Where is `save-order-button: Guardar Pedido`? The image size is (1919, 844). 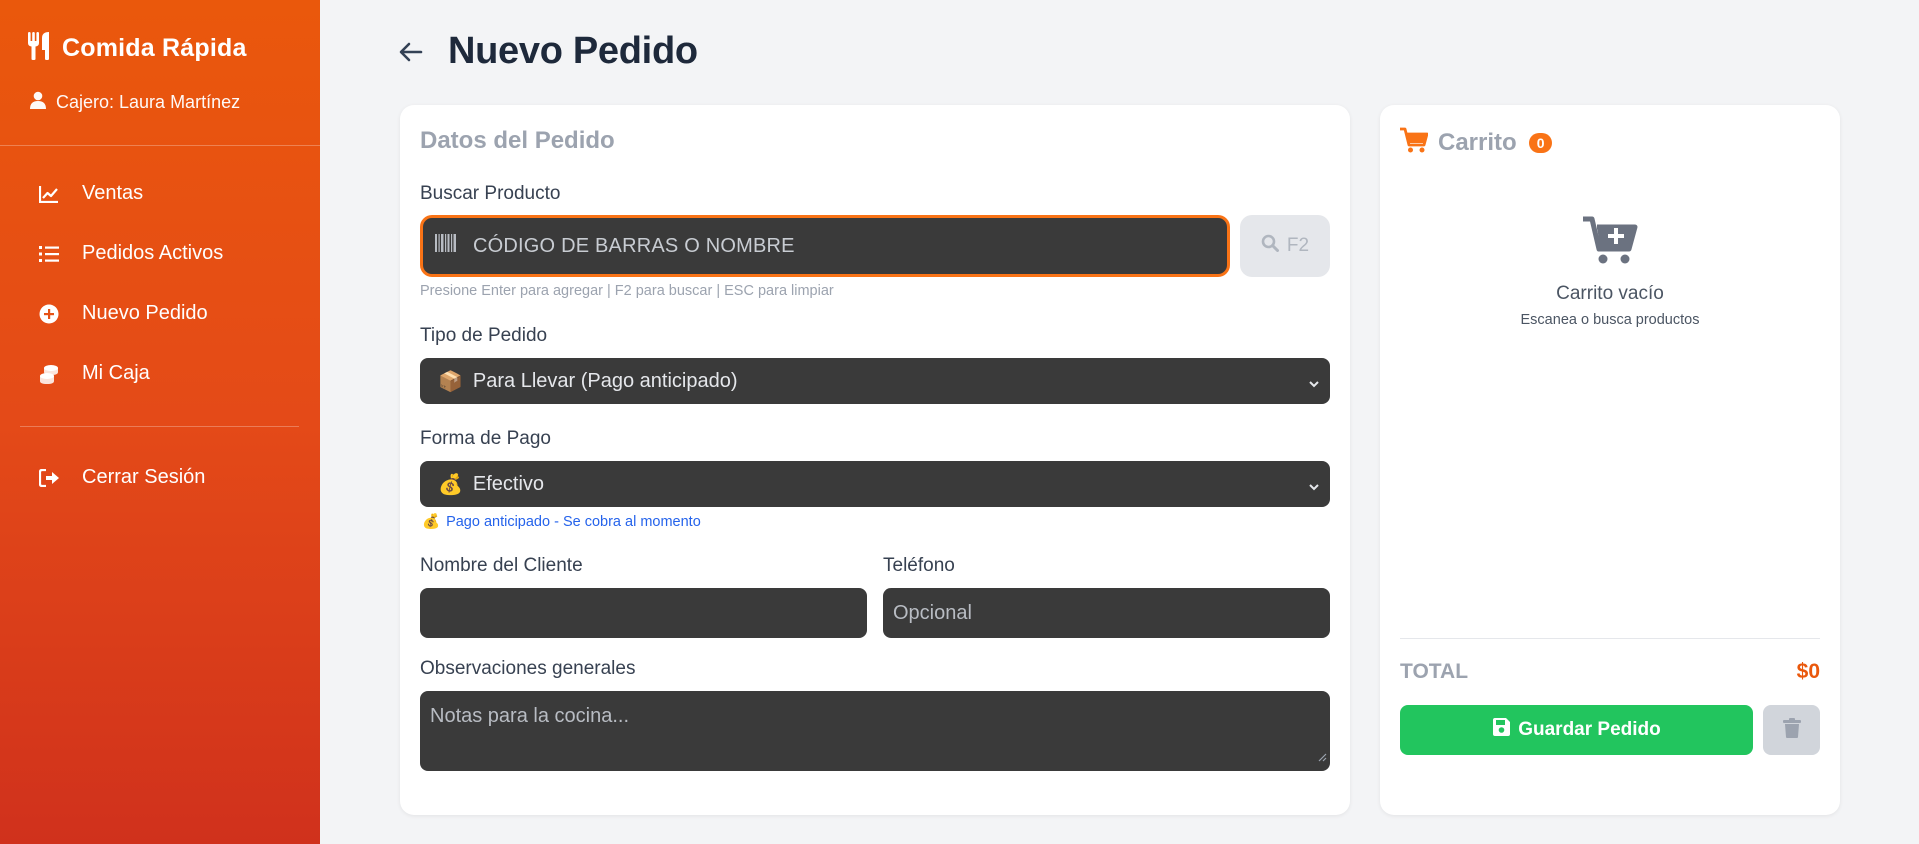 save-order-button: Guardar Pedido is located at coordinates (1576, 730).